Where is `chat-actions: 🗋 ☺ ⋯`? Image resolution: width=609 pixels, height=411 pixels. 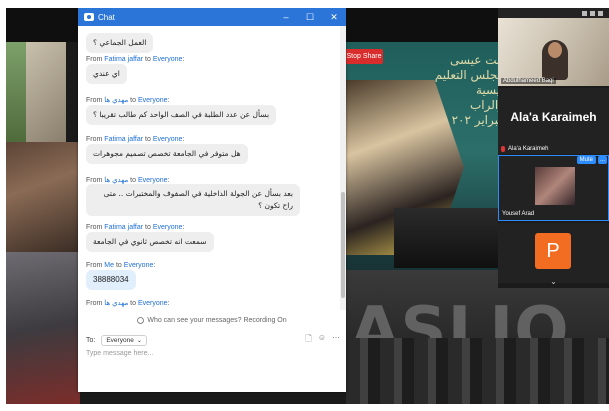
chat-actions: 🗋 ☺ ⋯ is located at coordinates (322, 340).